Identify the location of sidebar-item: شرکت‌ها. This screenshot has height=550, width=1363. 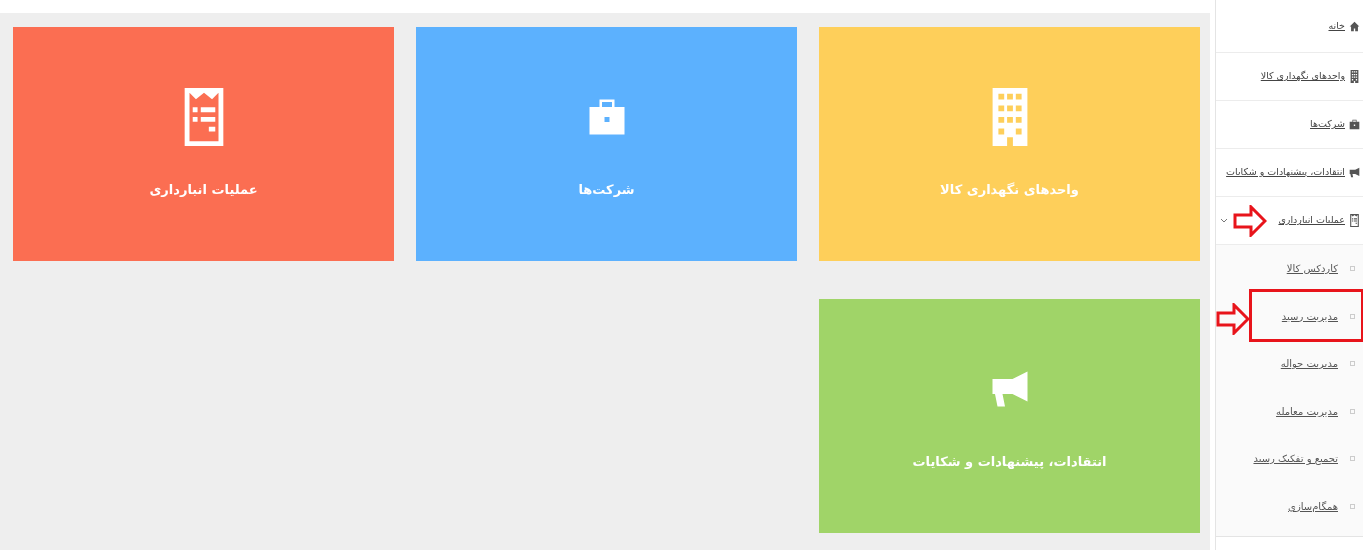
(1289, 125).